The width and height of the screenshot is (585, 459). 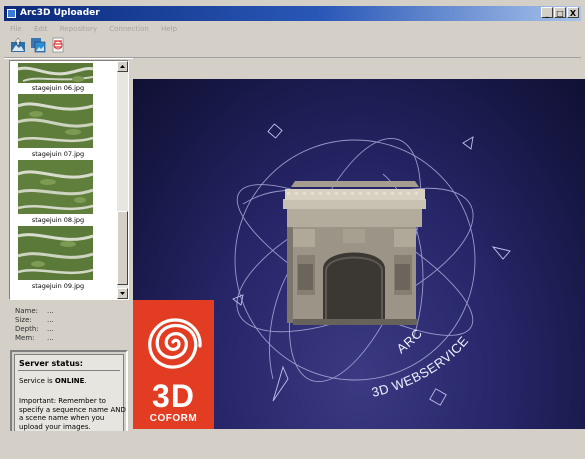 I want to click on status-divider, so click(x=69, y=370).